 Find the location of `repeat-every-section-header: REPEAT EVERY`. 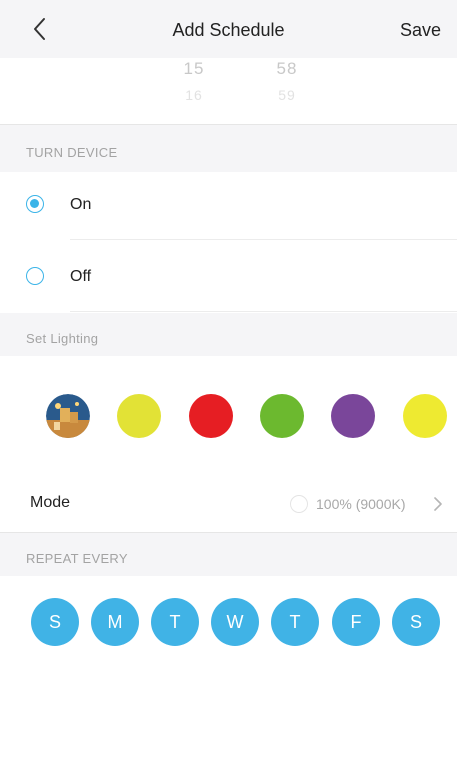

repeat-every-section-header: REPEAT EVERY is located at coordinates (228, 554).